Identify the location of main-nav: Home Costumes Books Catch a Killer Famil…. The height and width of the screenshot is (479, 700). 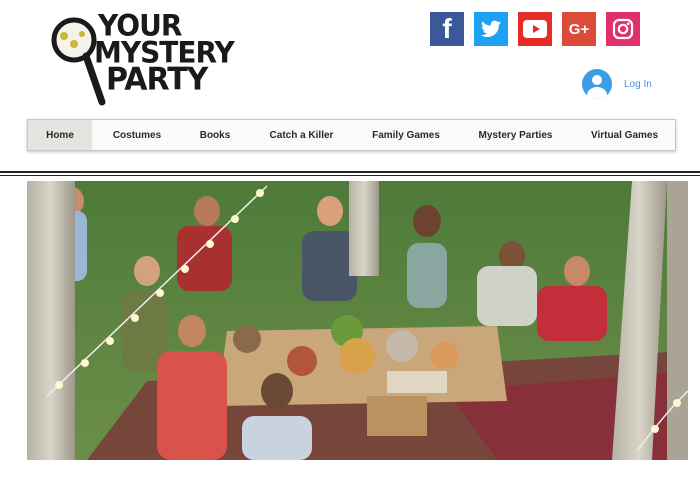
(351, 135).